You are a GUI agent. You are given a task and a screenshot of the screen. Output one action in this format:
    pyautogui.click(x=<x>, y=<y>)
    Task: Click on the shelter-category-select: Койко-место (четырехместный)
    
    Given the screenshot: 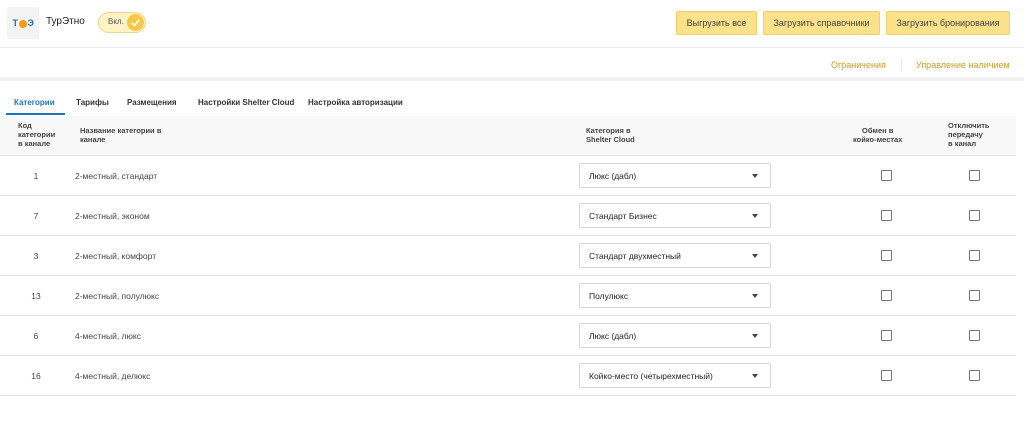 What is the action you would take?
    pyautogui.click(x=675, y=375)
    